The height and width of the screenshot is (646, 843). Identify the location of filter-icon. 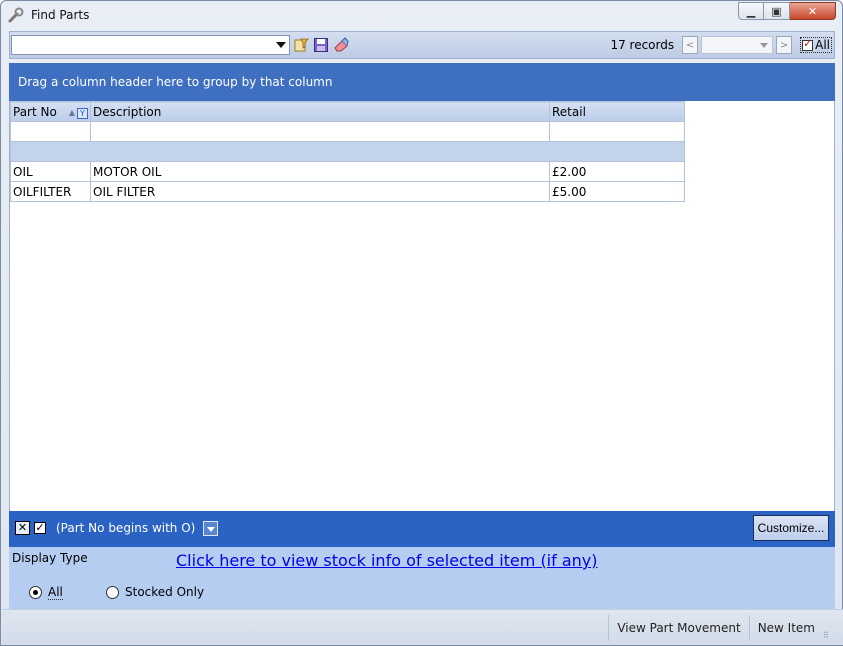
(301, 45).